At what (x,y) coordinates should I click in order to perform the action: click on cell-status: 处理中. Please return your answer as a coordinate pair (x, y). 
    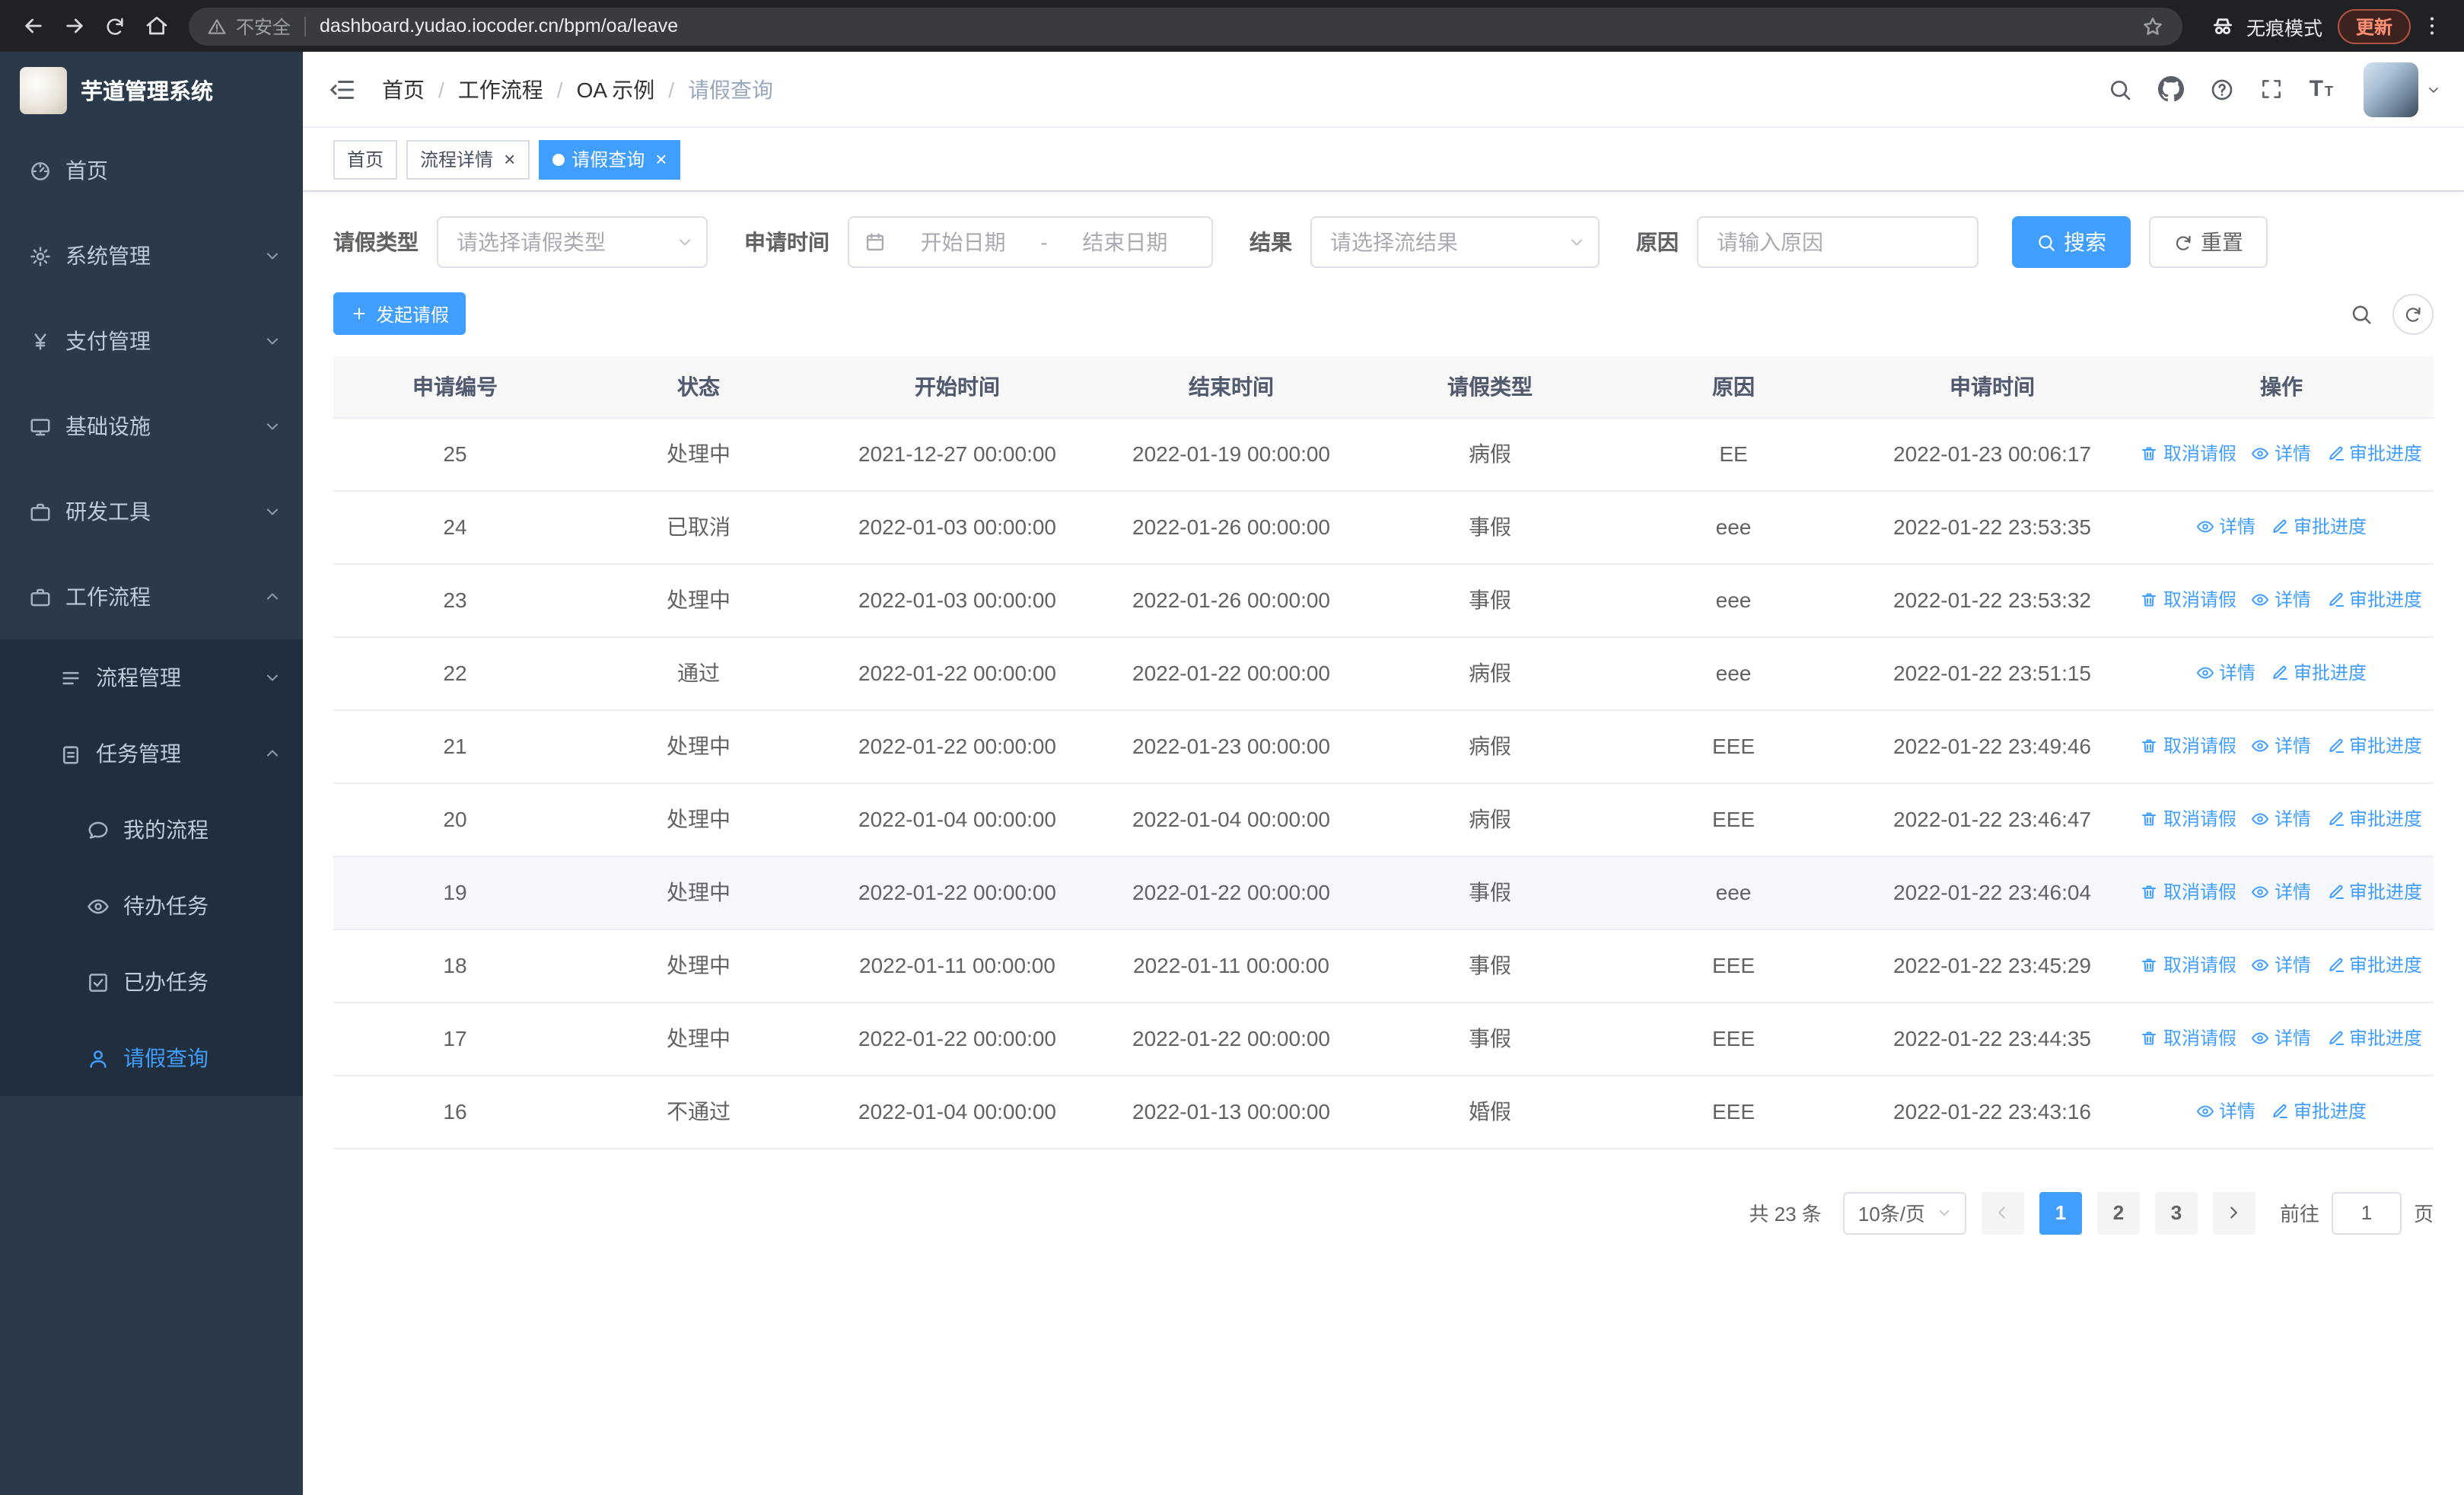
    Looking at the image, I should click on (698, 600).